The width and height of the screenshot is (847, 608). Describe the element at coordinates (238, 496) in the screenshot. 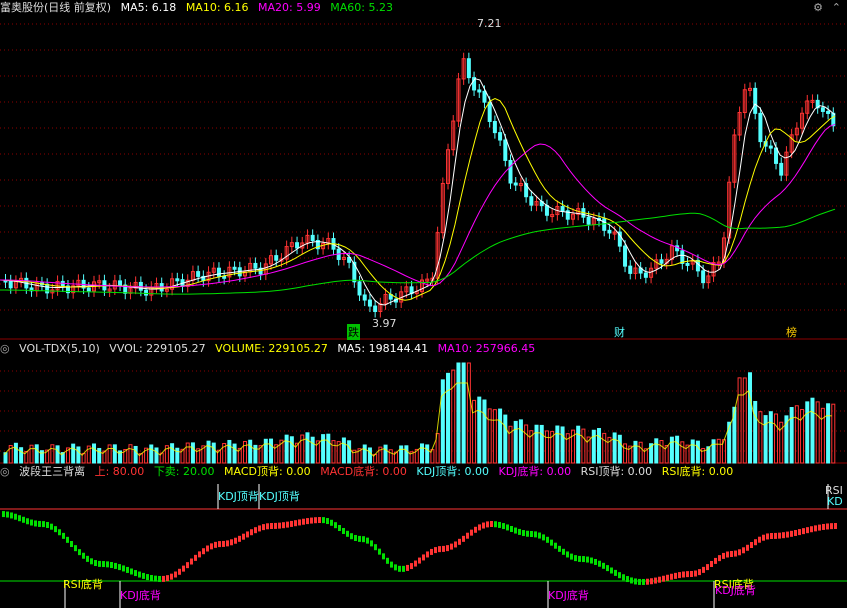

I see `kdj-top-tag: KDJ顶背` at that location.